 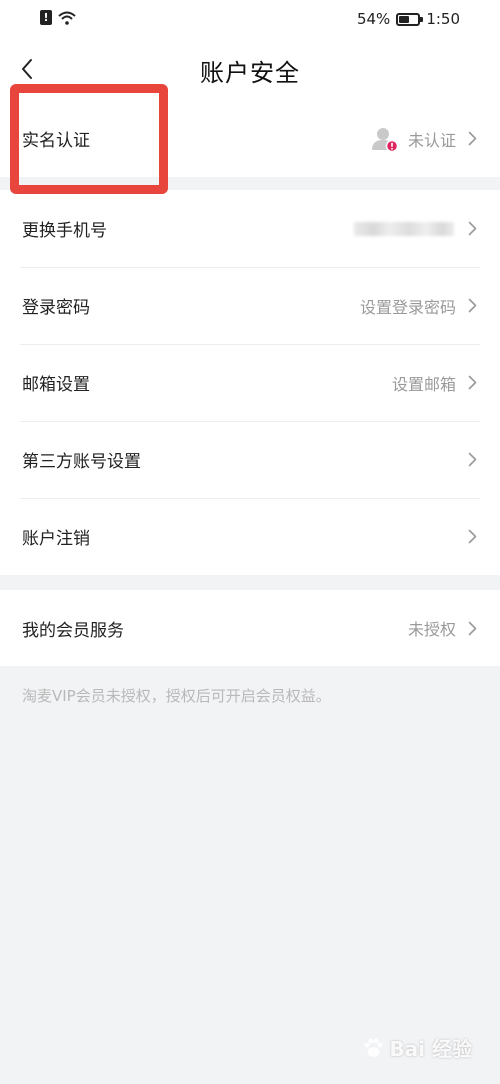 I want to click on page-title: 账户安全, so click(x=250, y=73).